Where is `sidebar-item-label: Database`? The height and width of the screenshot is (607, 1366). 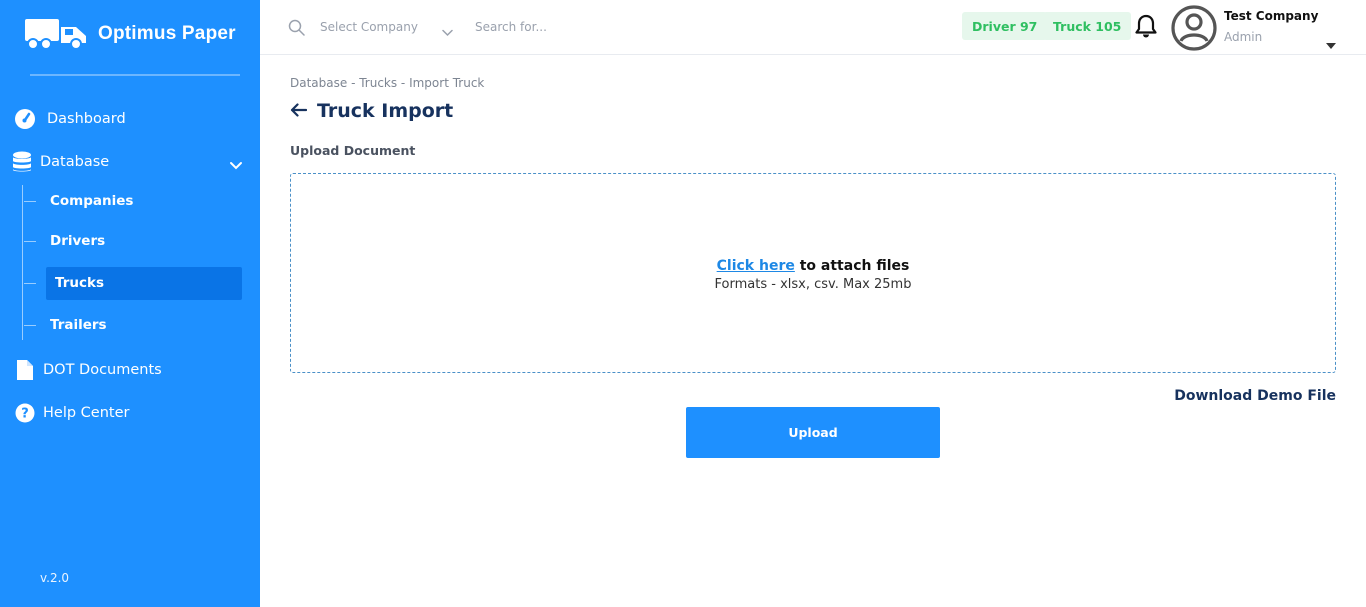 sidebar-item-label: Database is located at coordinates (75, 162).